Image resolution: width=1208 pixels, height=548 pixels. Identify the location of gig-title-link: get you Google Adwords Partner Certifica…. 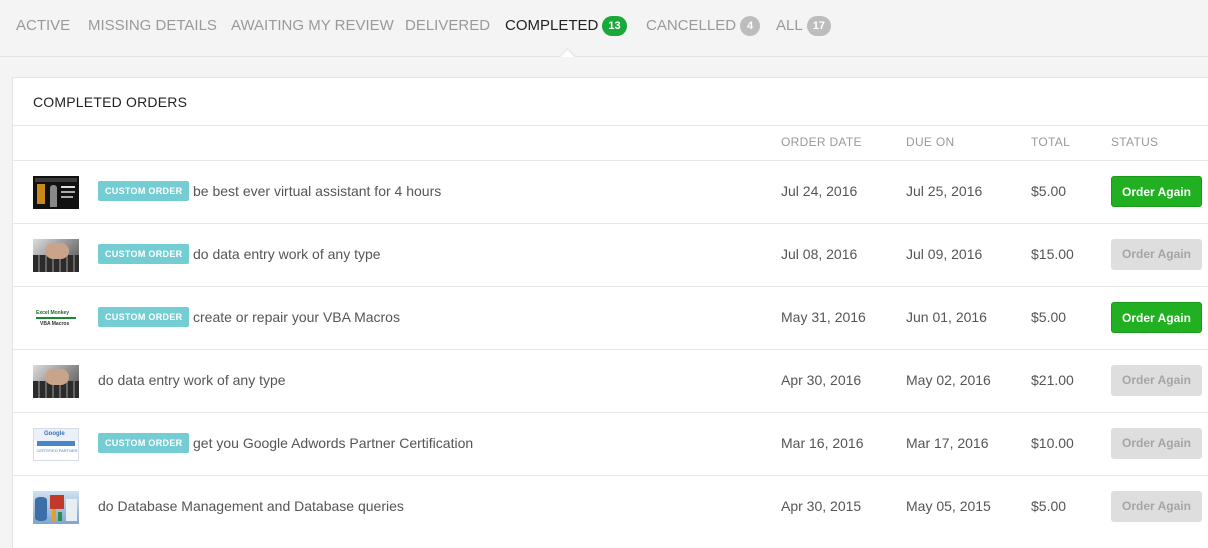
(333, 443).